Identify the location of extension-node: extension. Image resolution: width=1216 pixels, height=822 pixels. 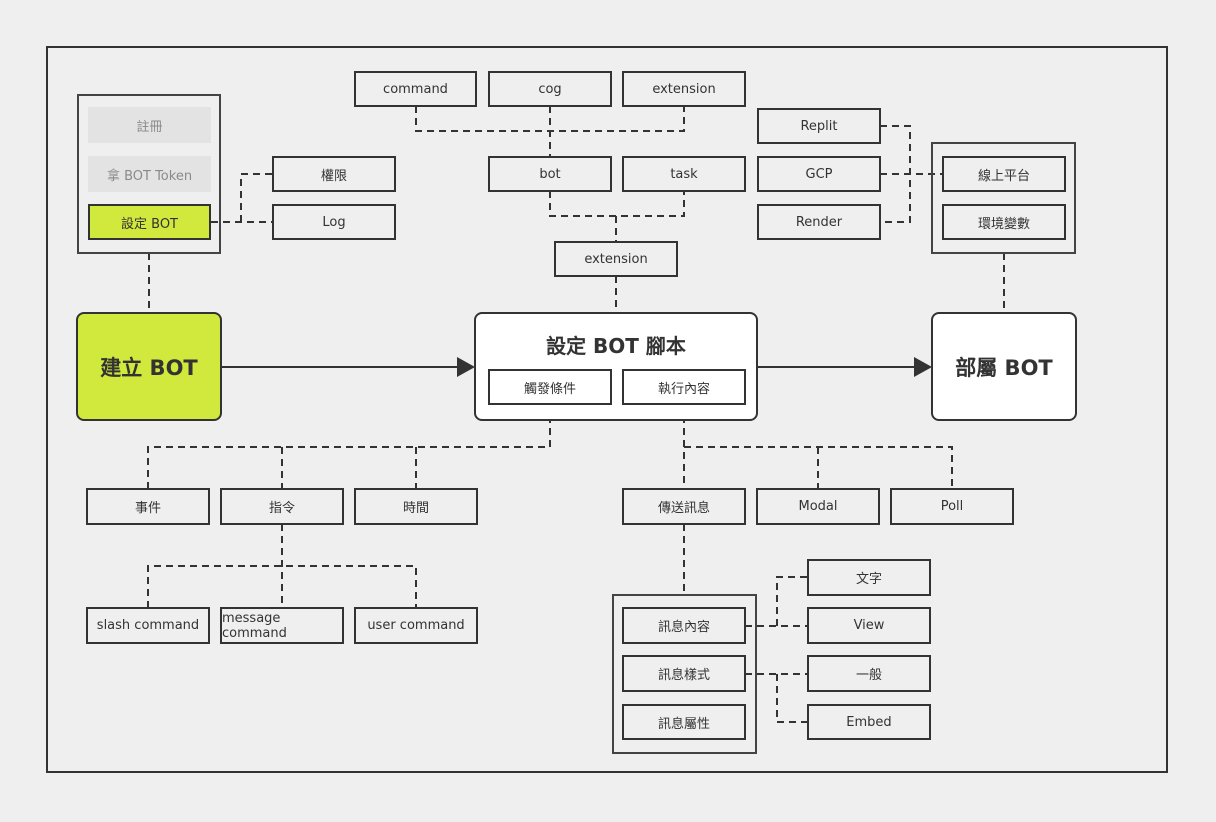
(616, 259).